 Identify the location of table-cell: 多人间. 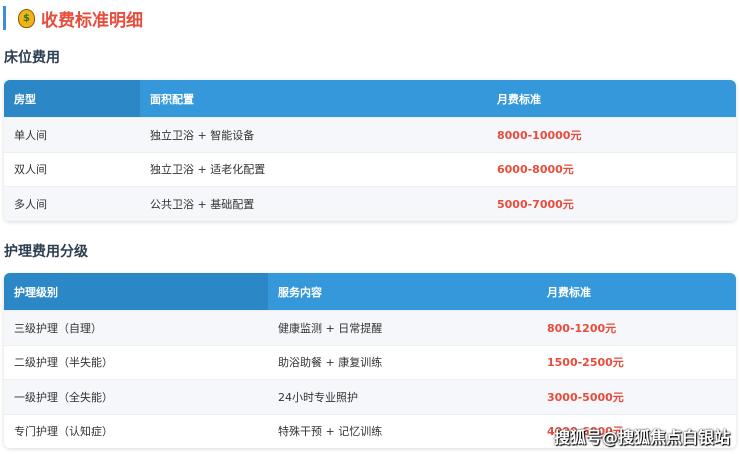
(30, 204).